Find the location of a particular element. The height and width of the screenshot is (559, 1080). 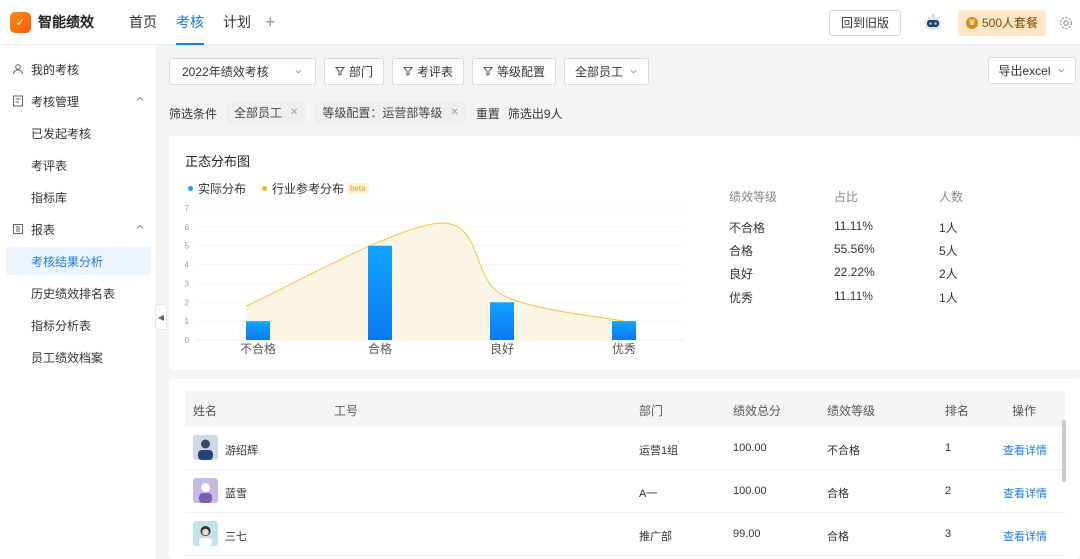

department-filter-label: 部门 is located at coordinates (361, 71).